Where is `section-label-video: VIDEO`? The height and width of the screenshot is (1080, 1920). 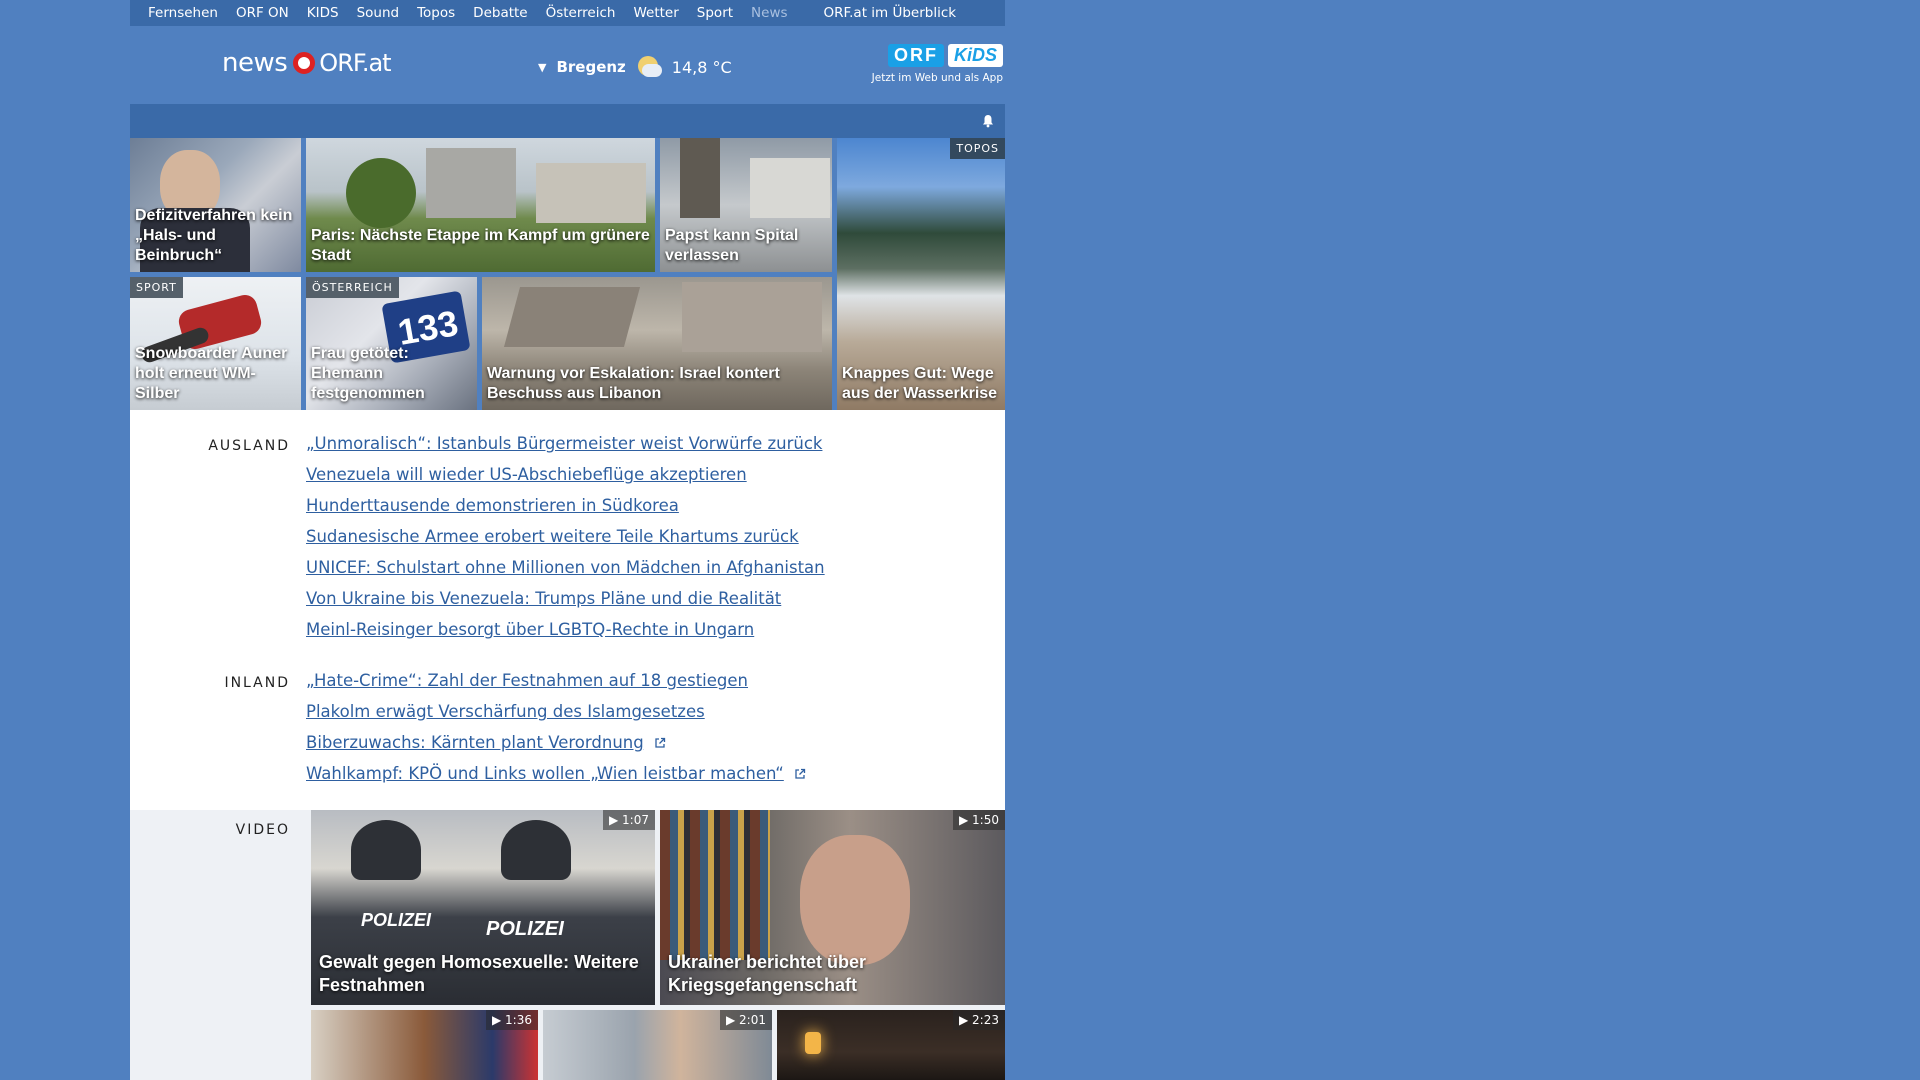
section-label-video: VIDEO is located at coordinates (262, 830).